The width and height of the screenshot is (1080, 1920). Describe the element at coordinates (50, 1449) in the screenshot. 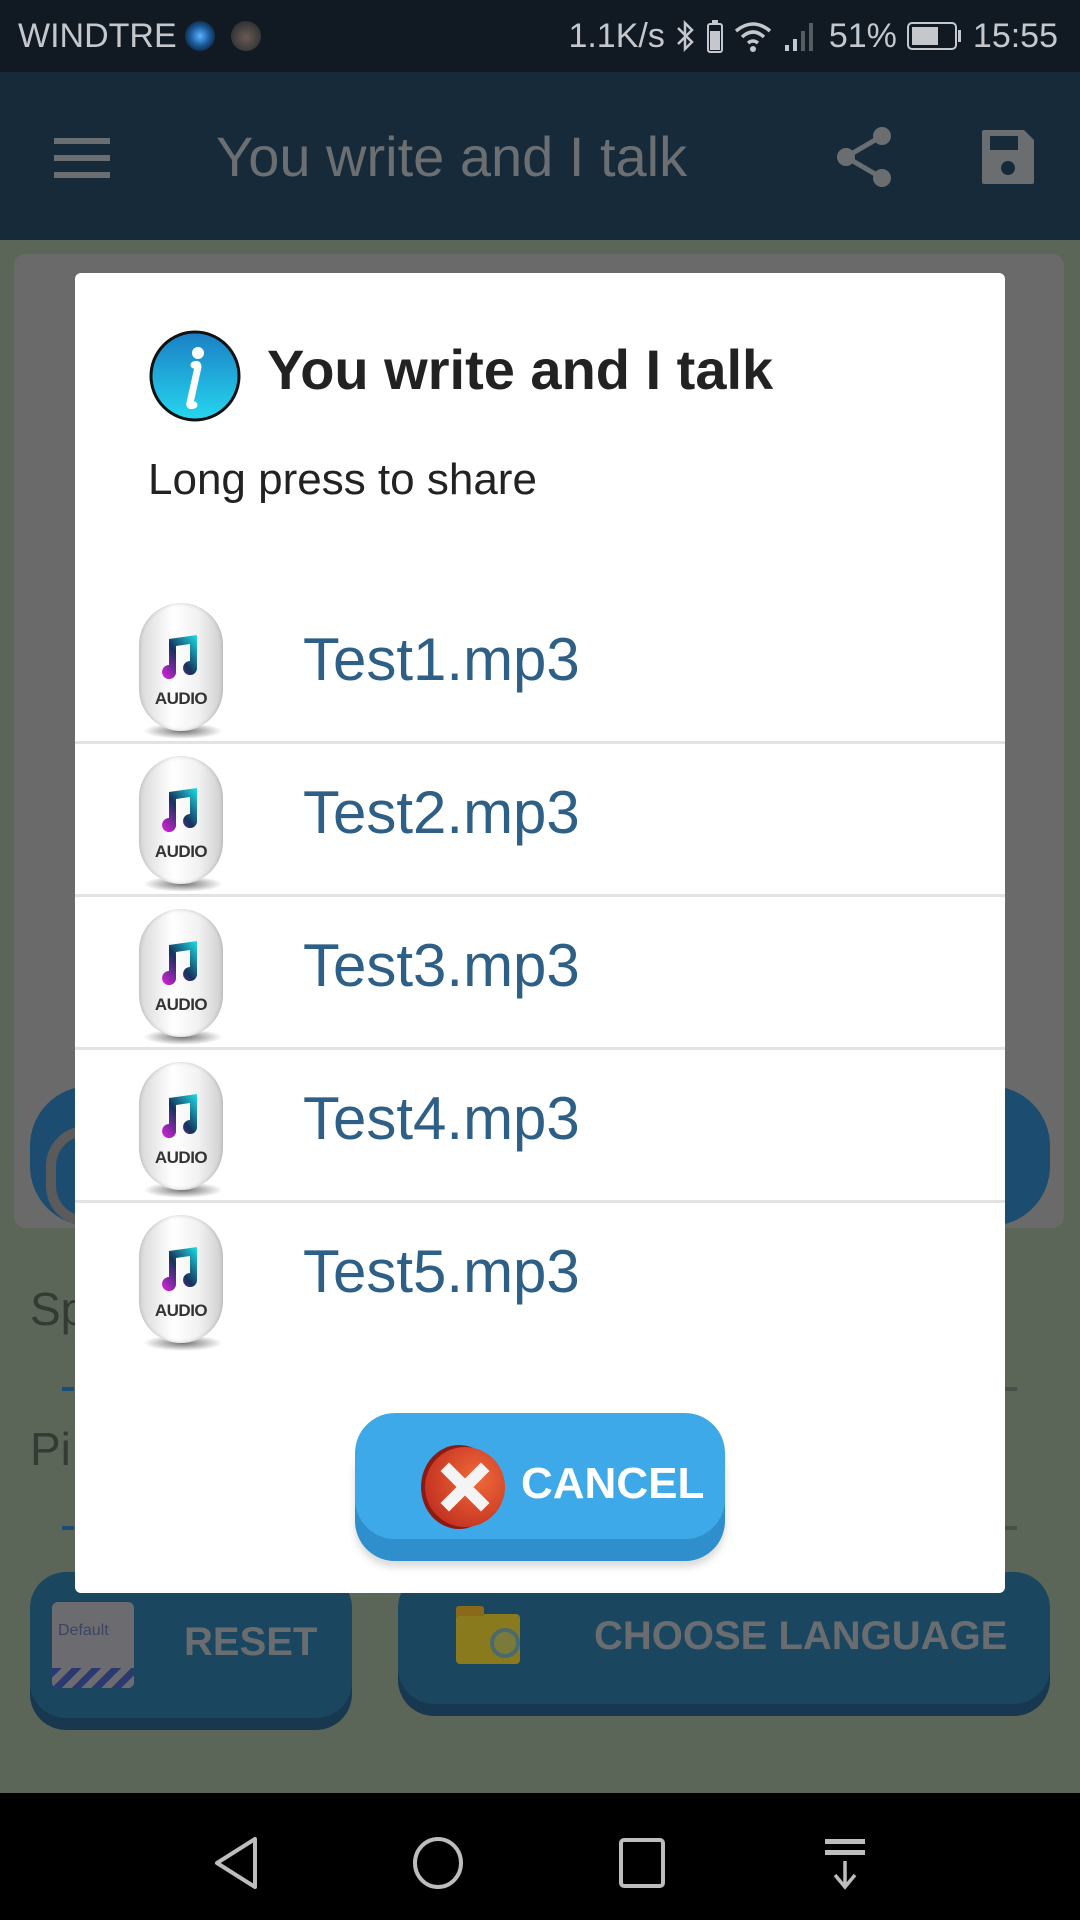

I see `pitch-label: Pi` at that location.